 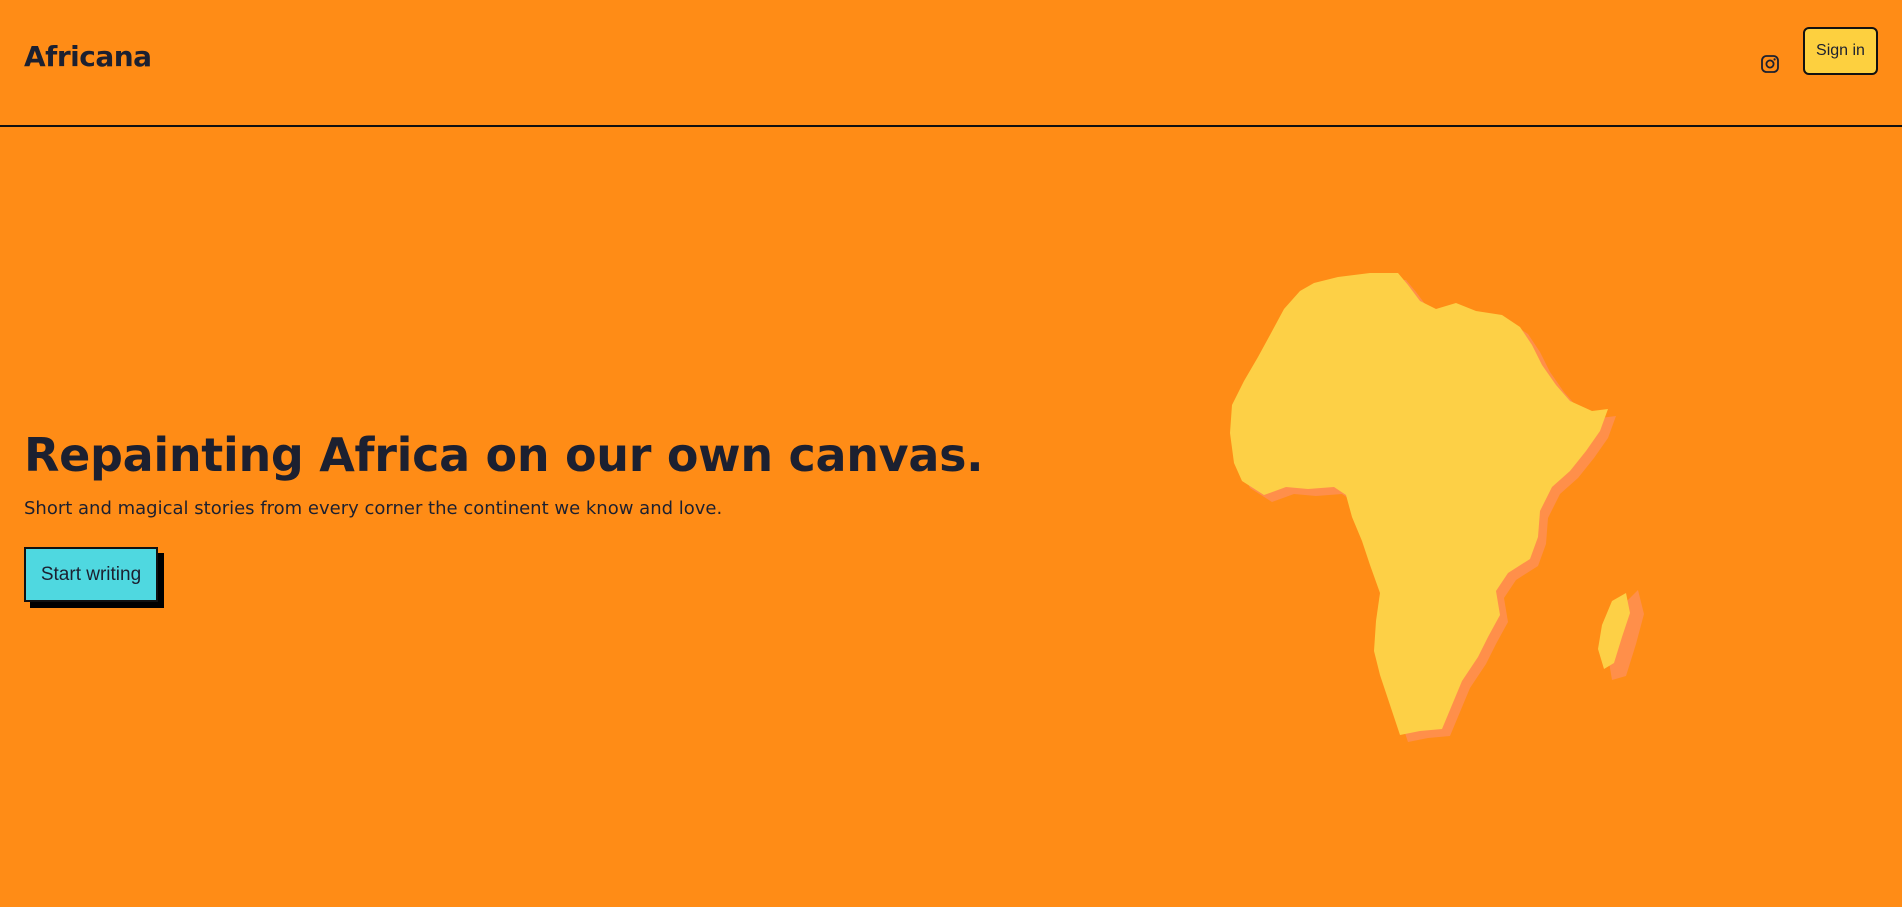 I want to click on sign-in-button: Sign in, so click(x=1840, y=51).